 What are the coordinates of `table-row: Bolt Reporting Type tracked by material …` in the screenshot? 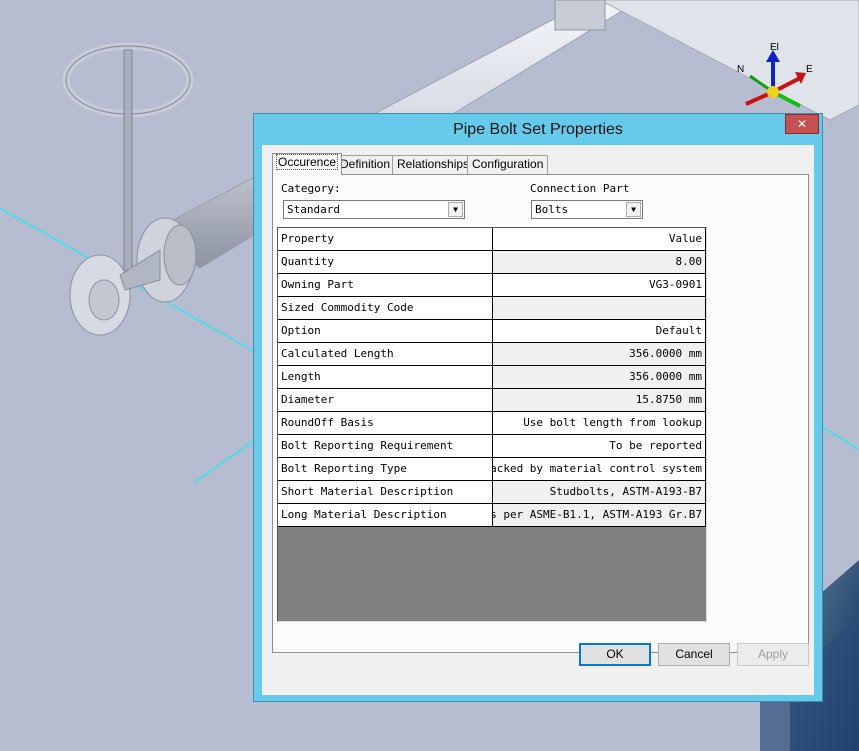 It's located at (492, 469).